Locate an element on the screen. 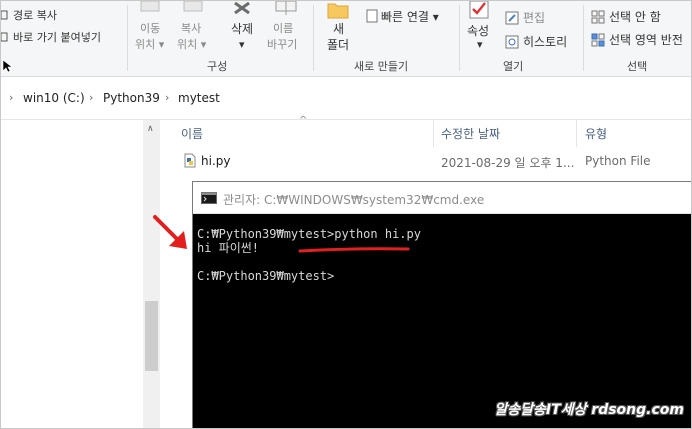 Image resolution: width=692 pixels, height=429 pixels. select-none-button: 선택 안 함 is located at coordinates (635, 17).